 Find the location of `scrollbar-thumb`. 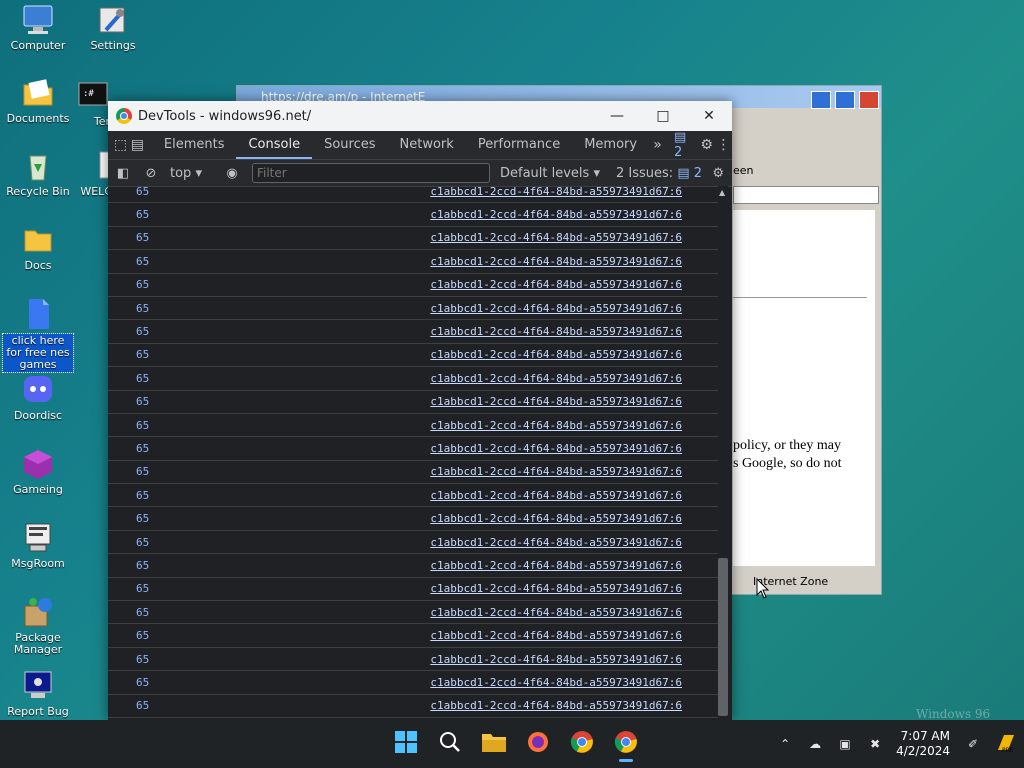

scrollbar-thumb is located at coordinates (723, 637).